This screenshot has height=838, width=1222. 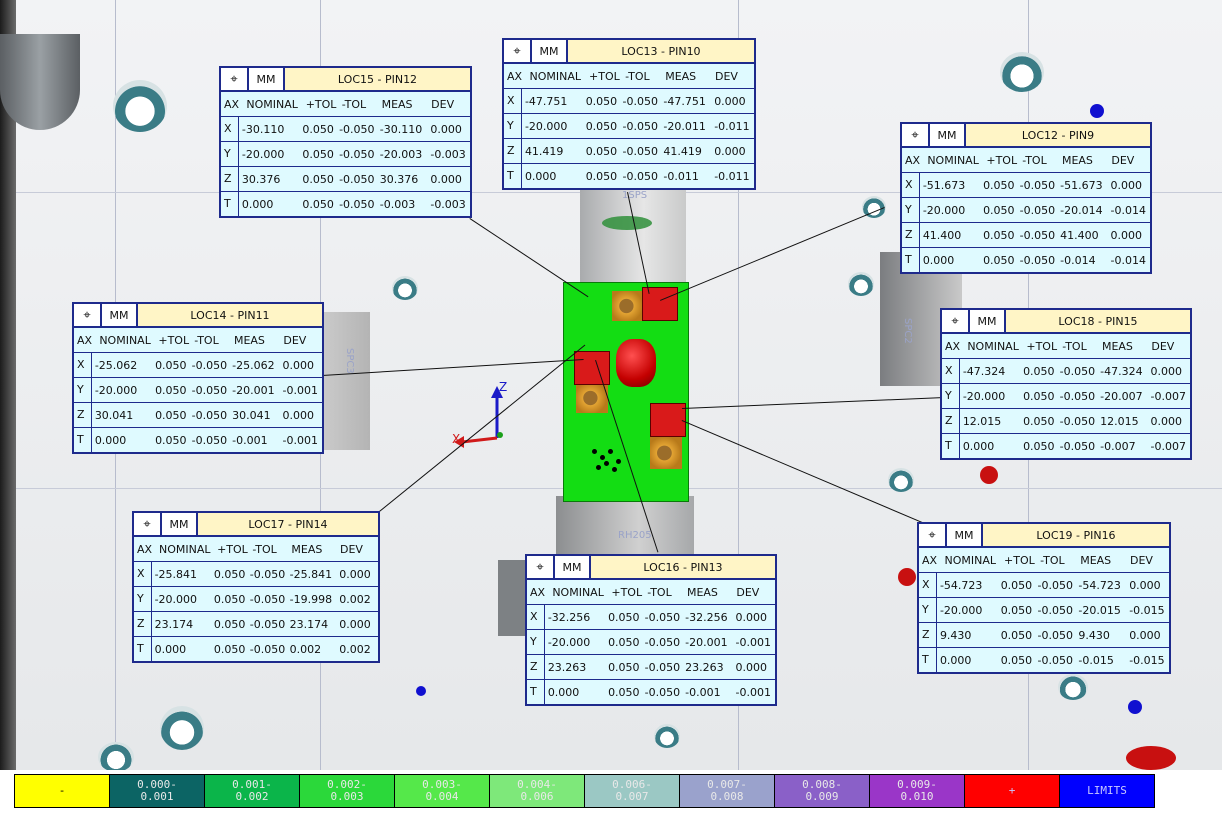 I want to click on table-cell: Y, so click(x=951, y=396).